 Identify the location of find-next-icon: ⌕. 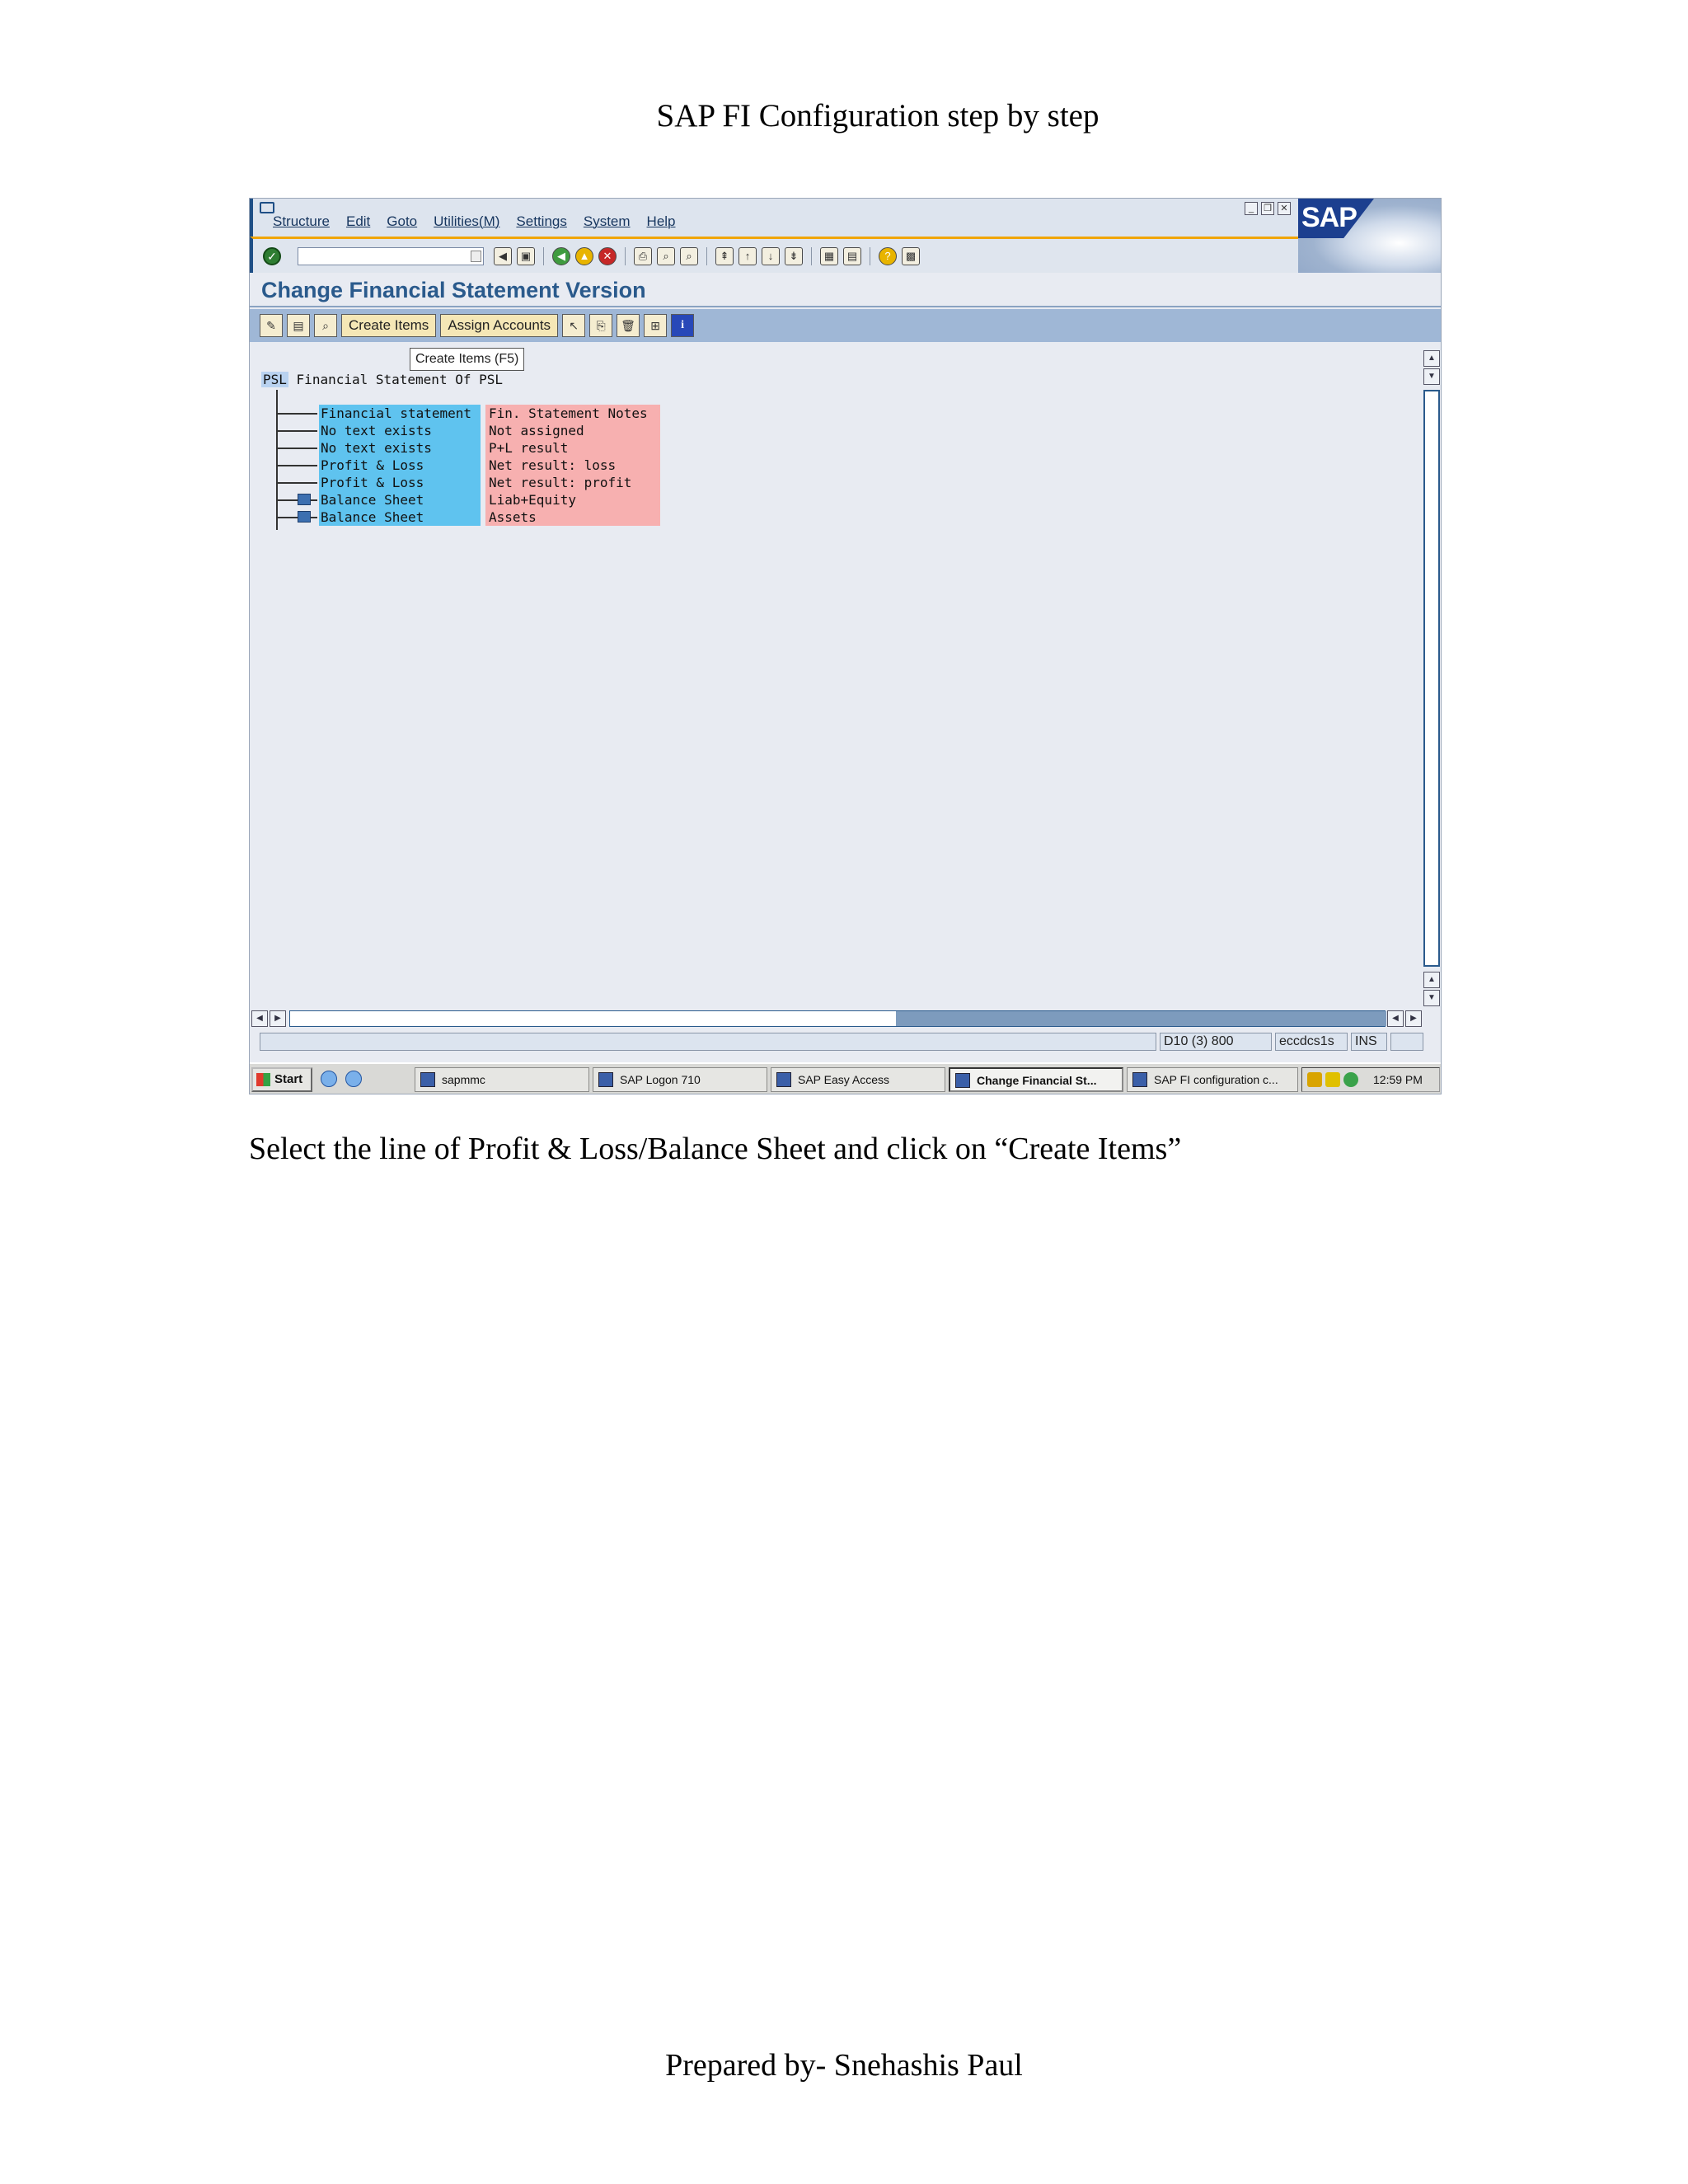
(689, 256).